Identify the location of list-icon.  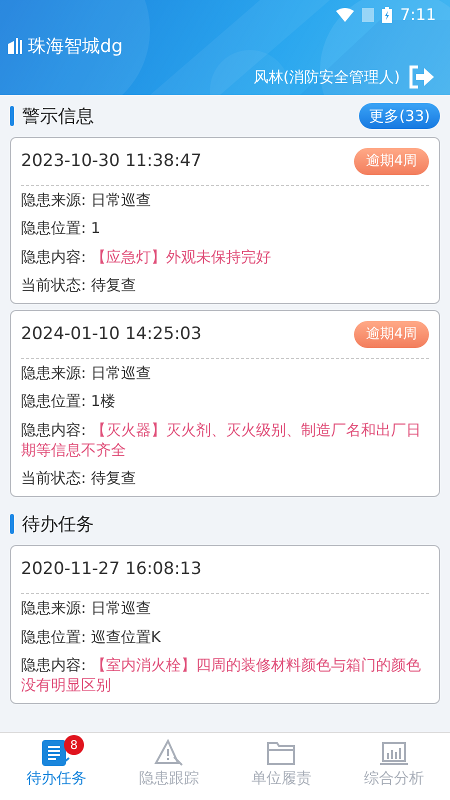
(56, 753).